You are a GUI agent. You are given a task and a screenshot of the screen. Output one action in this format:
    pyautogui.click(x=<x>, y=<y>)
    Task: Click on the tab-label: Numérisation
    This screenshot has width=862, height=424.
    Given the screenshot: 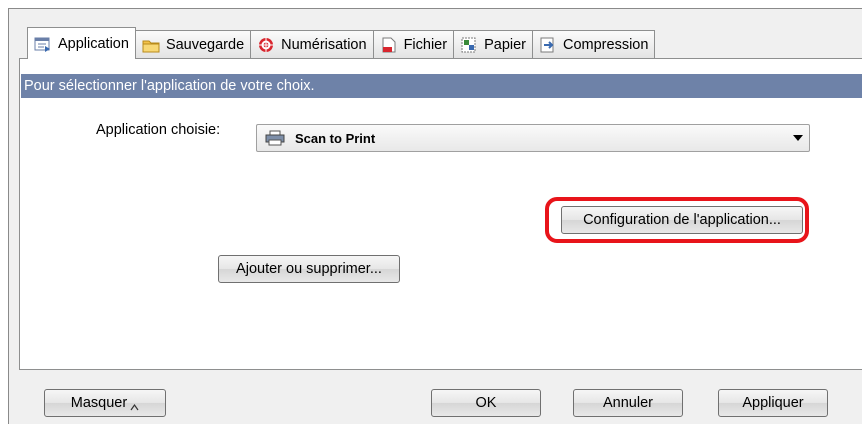 What is the action you would take?
    pyautogui.click(x=324, y=44)
    